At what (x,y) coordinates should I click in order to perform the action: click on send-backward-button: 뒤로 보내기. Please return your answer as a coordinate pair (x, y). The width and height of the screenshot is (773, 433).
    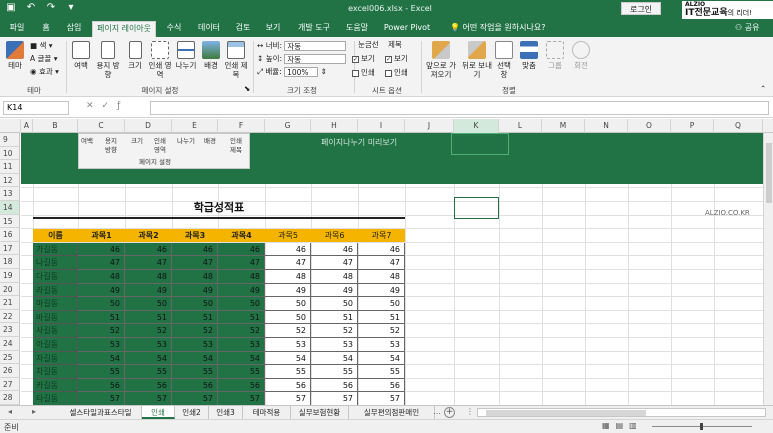
    Looking at the image, I should click on (477, 60).